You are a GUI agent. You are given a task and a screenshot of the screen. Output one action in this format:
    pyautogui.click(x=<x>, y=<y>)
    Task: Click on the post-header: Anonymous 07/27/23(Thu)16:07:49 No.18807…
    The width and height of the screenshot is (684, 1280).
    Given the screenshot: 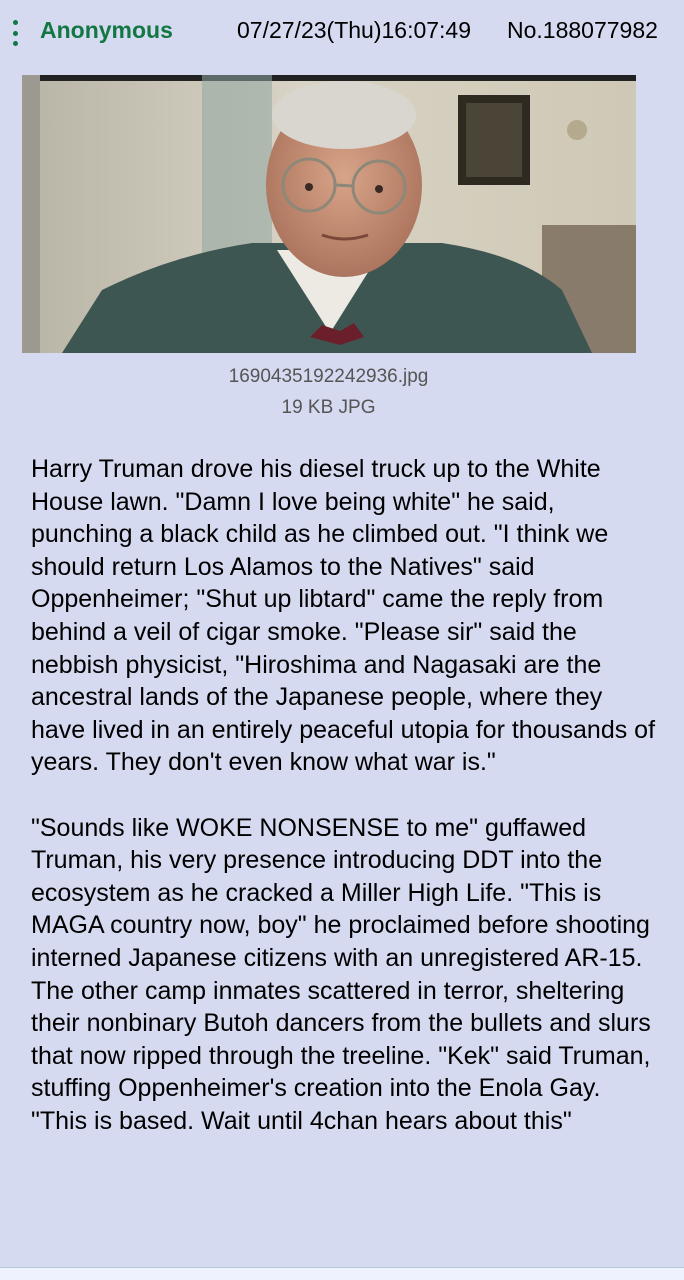 What is the action you would take?
    pyautogui.click(x=342, y=31)
    